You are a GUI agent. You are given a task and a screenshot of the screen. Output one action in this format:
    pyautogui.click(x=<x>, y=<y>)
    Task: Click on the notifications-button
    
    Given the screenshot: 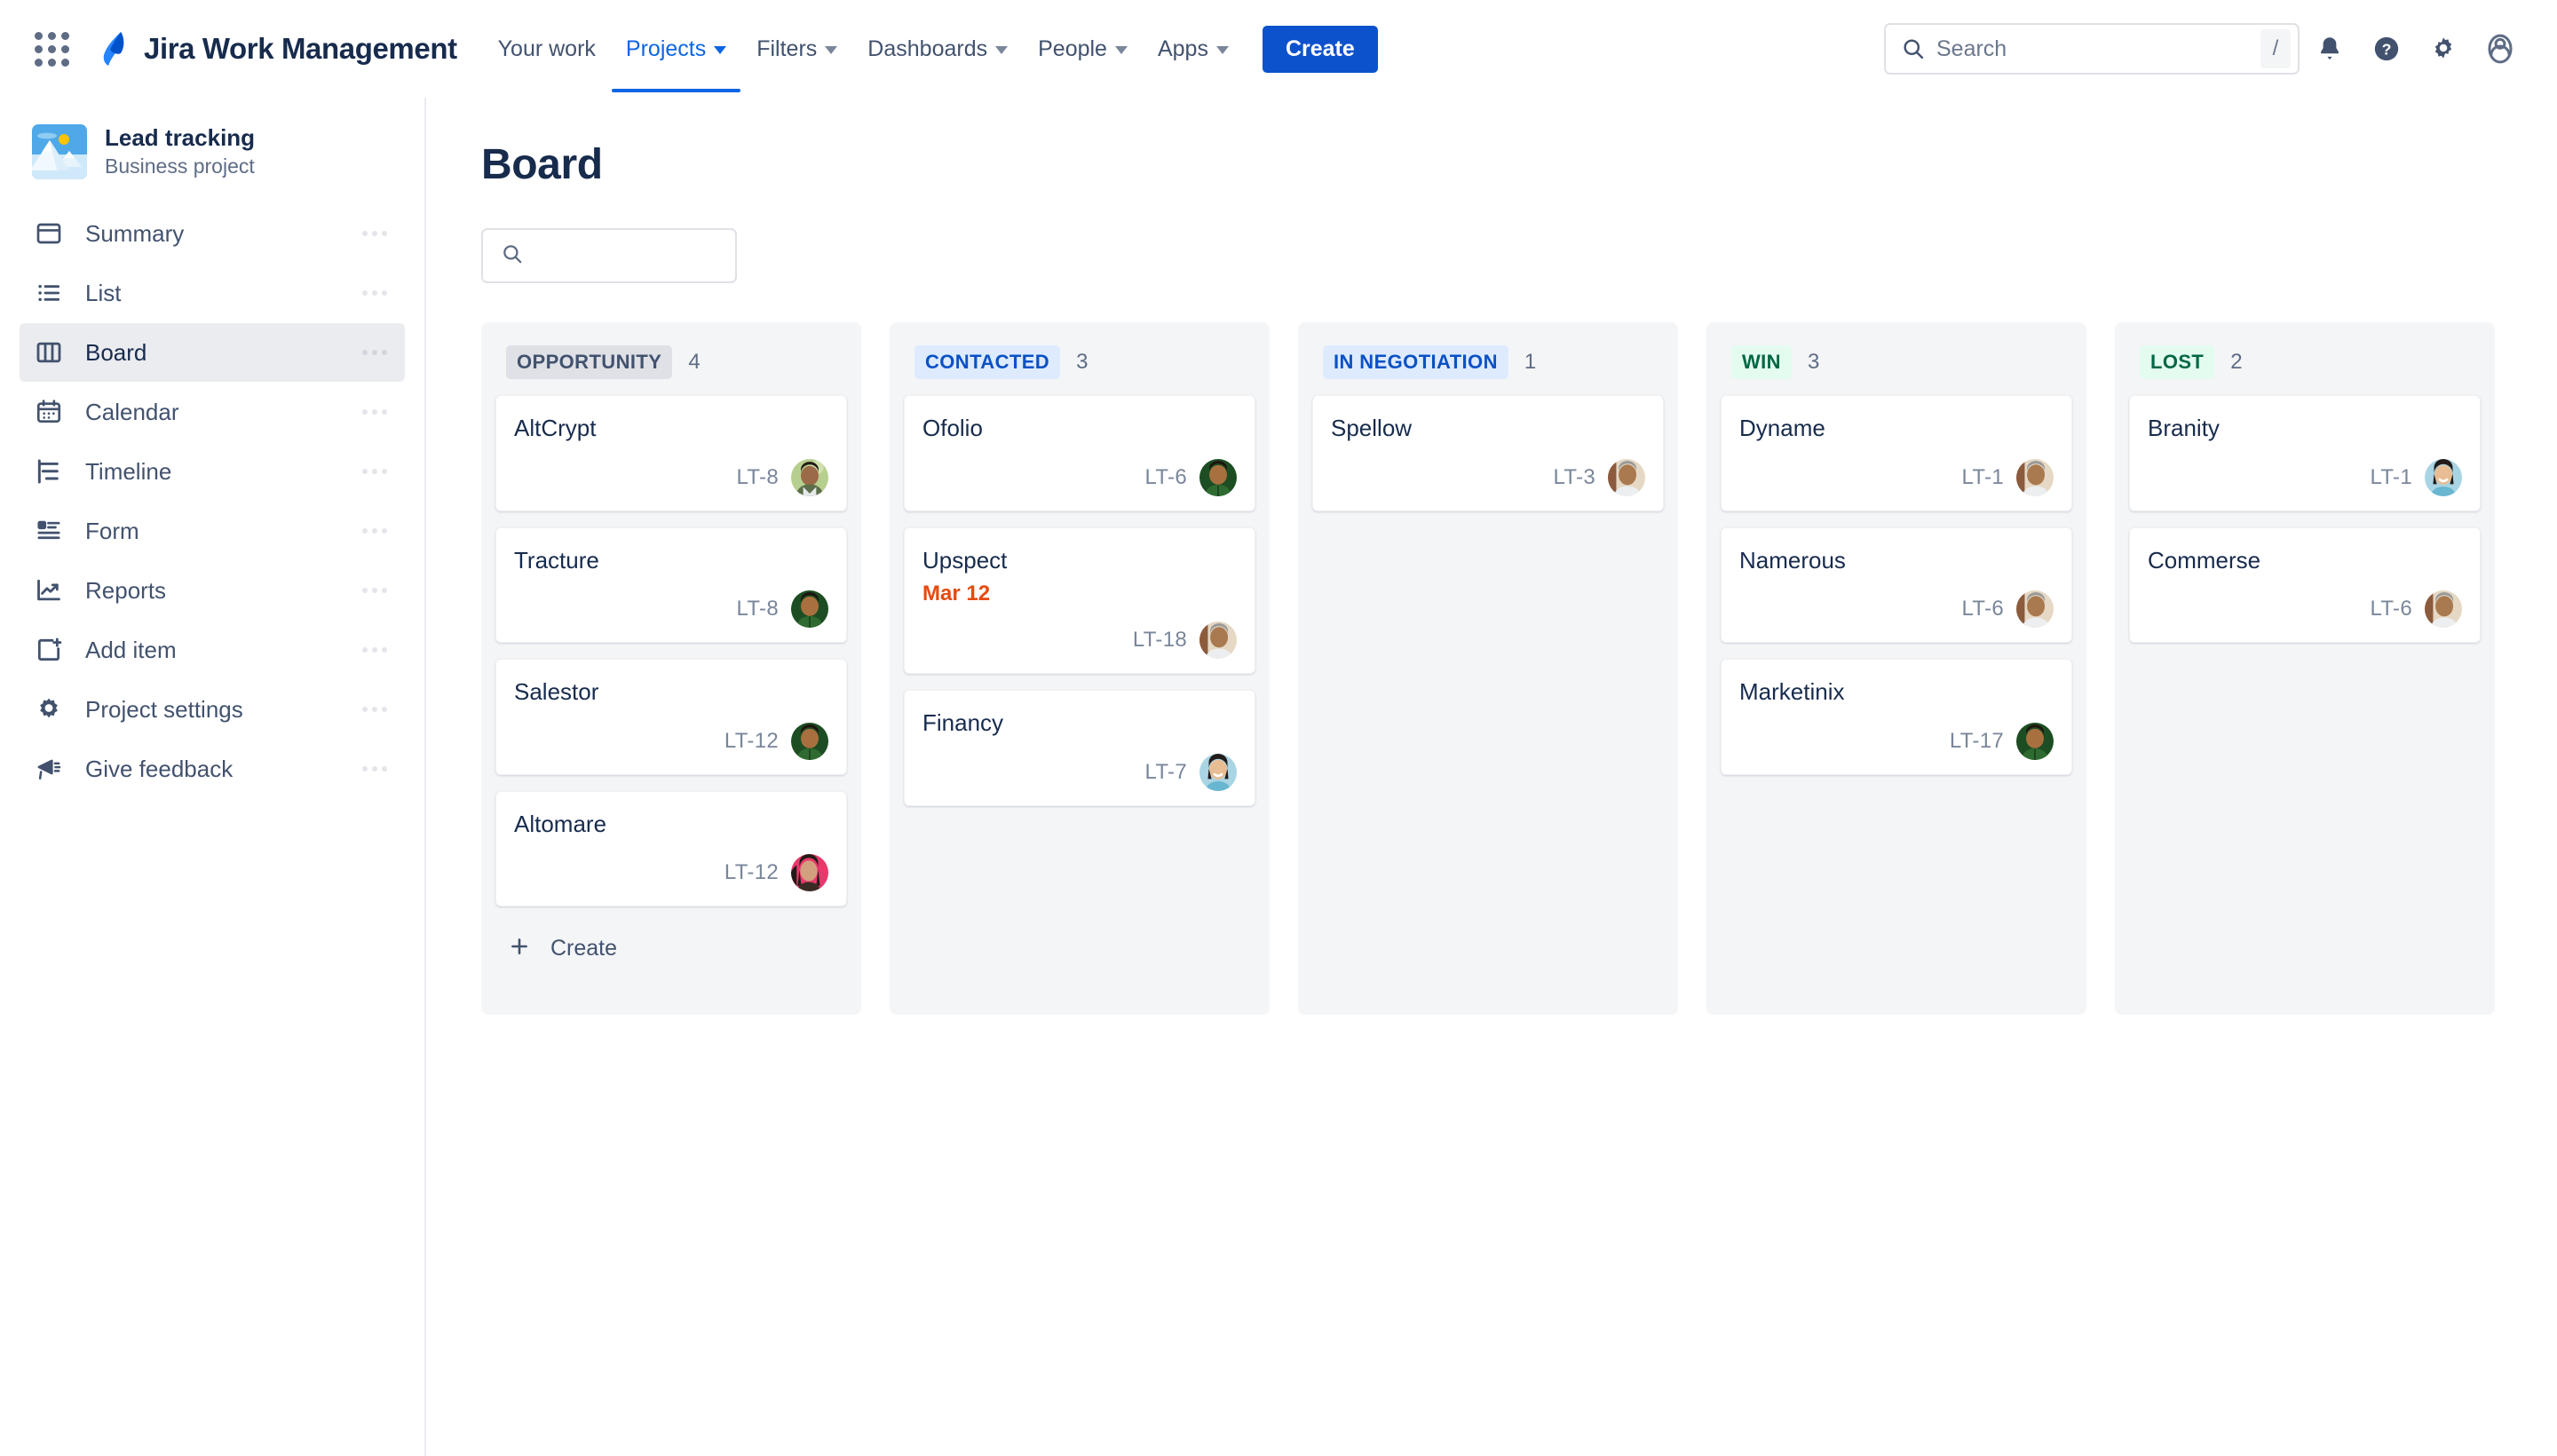 What is the action you would take?
    pyautogui.click(x=2329, y=48)
    